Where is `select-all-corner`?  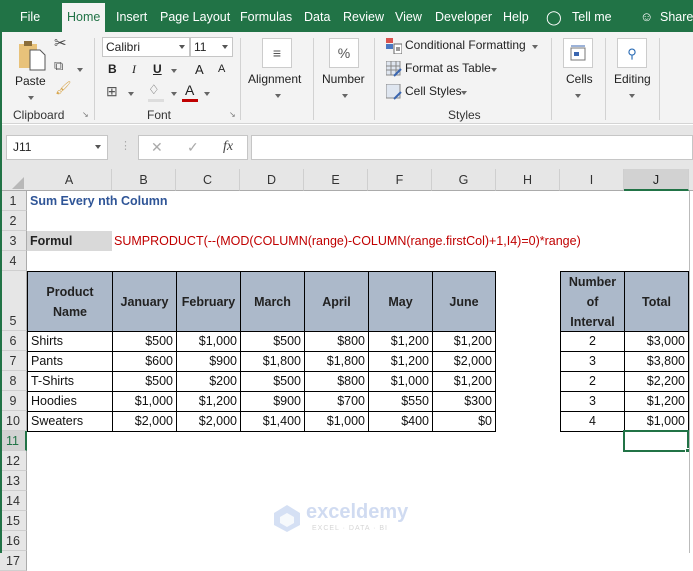 select-all-corner is located at coordinates (13, 180).